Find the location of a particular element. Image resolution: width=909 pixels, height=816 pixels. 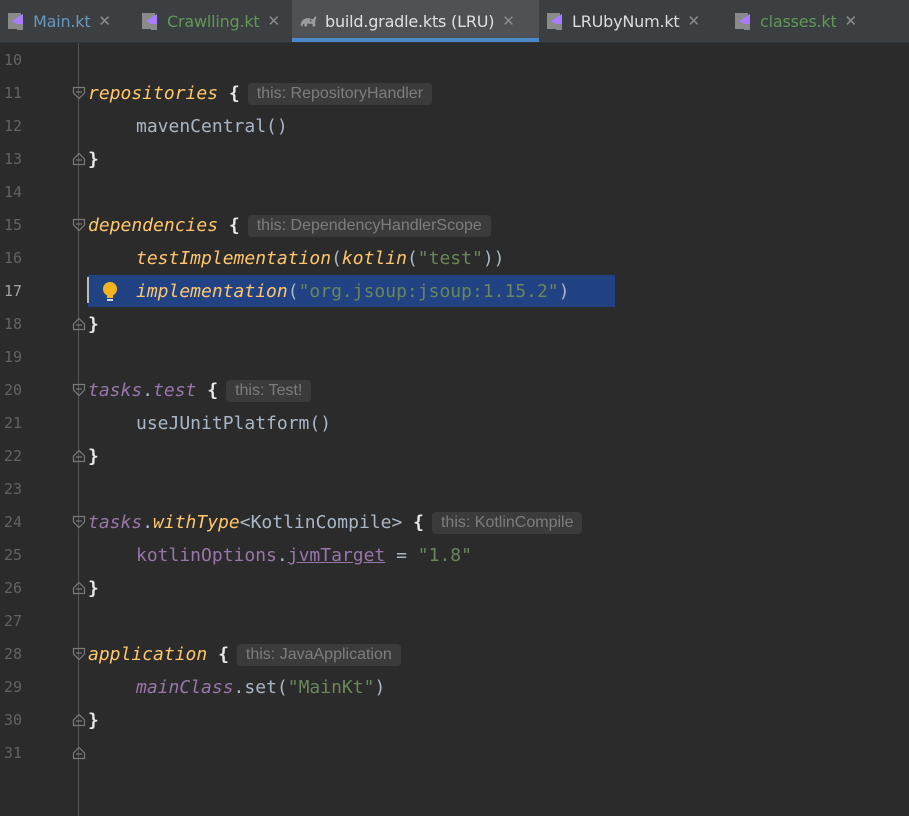

code-text: application {this: JavaApplication is located at coordinates (244, 655).